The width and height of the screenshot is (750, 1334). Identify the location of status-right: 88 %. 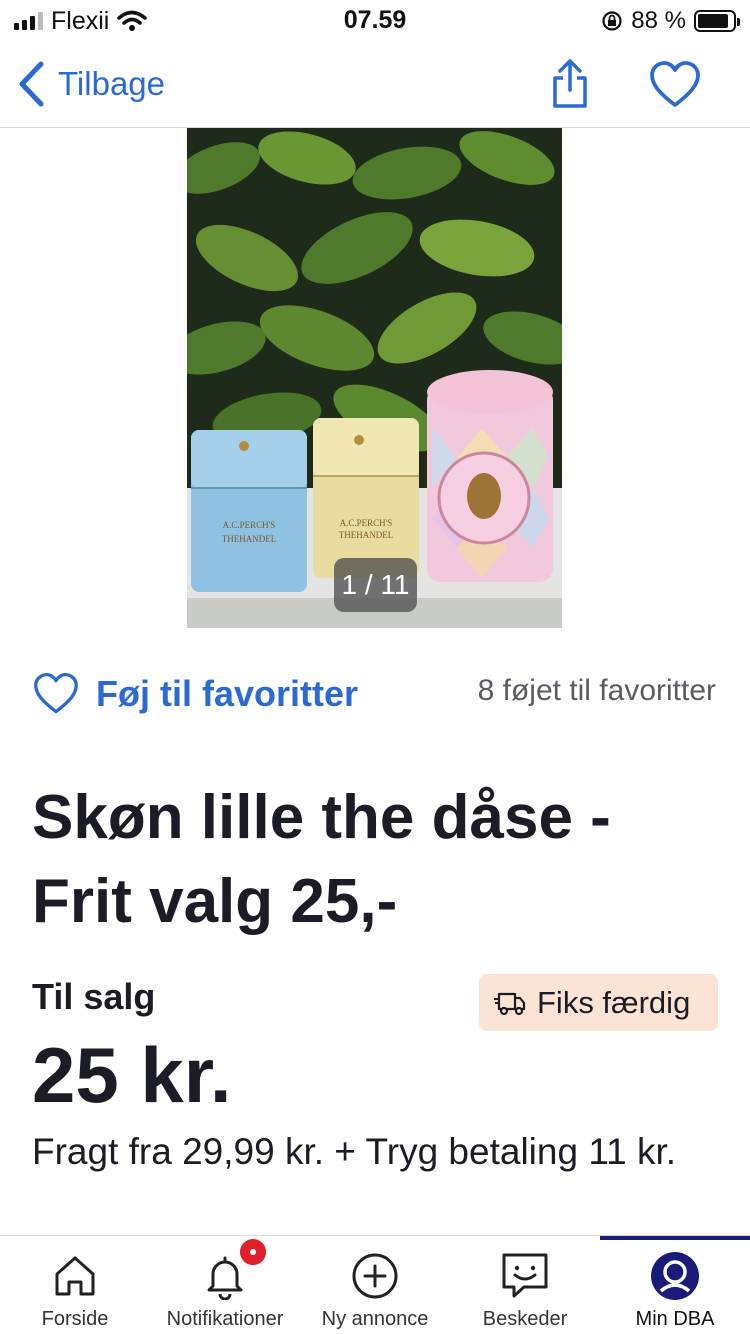
(670, 21).